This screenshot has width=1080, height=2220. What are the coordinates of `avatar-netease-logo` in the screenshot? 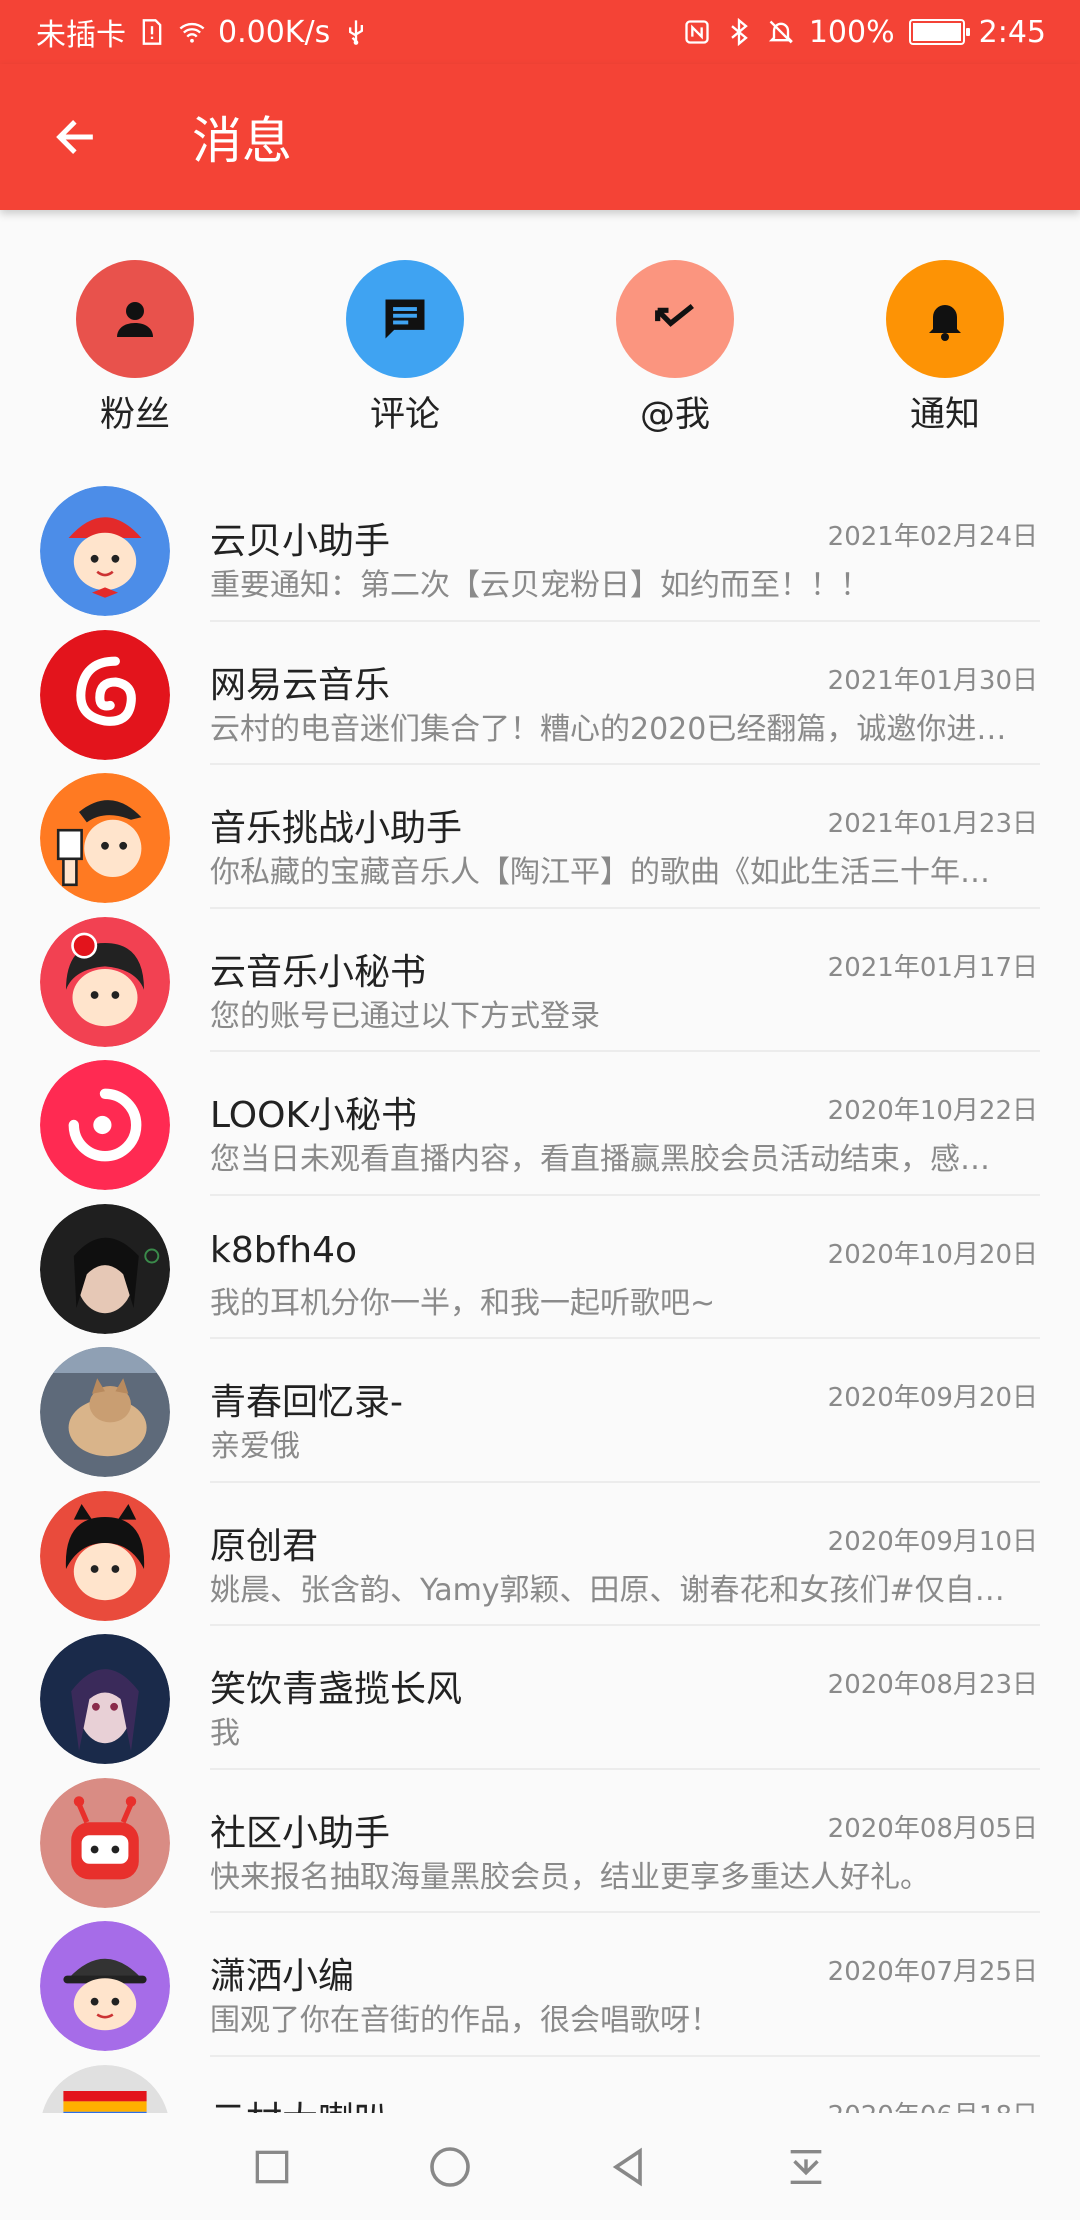 It's located at (105, 694).